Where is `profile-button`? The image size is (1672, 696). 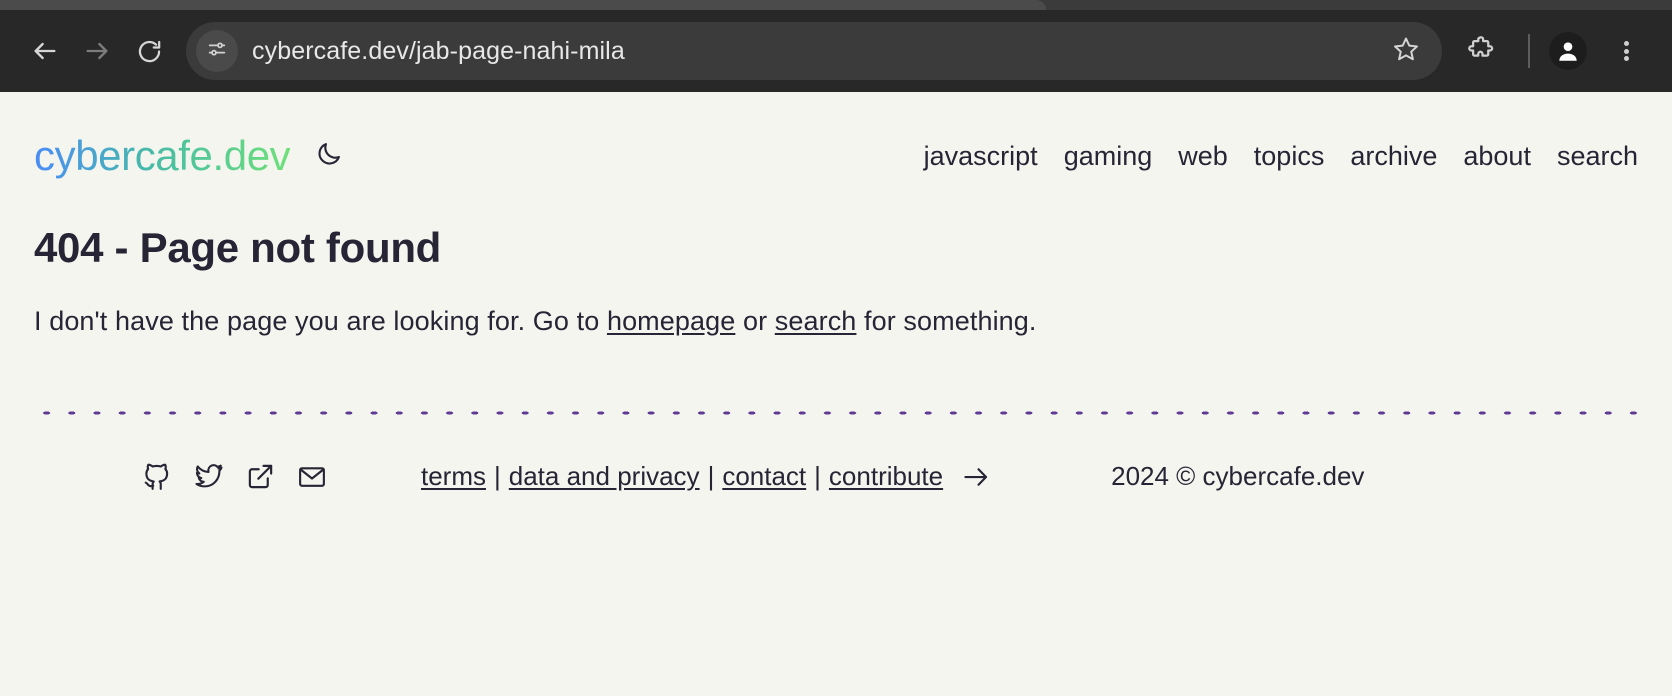
profile-button is located at coordinates (1568, 51).